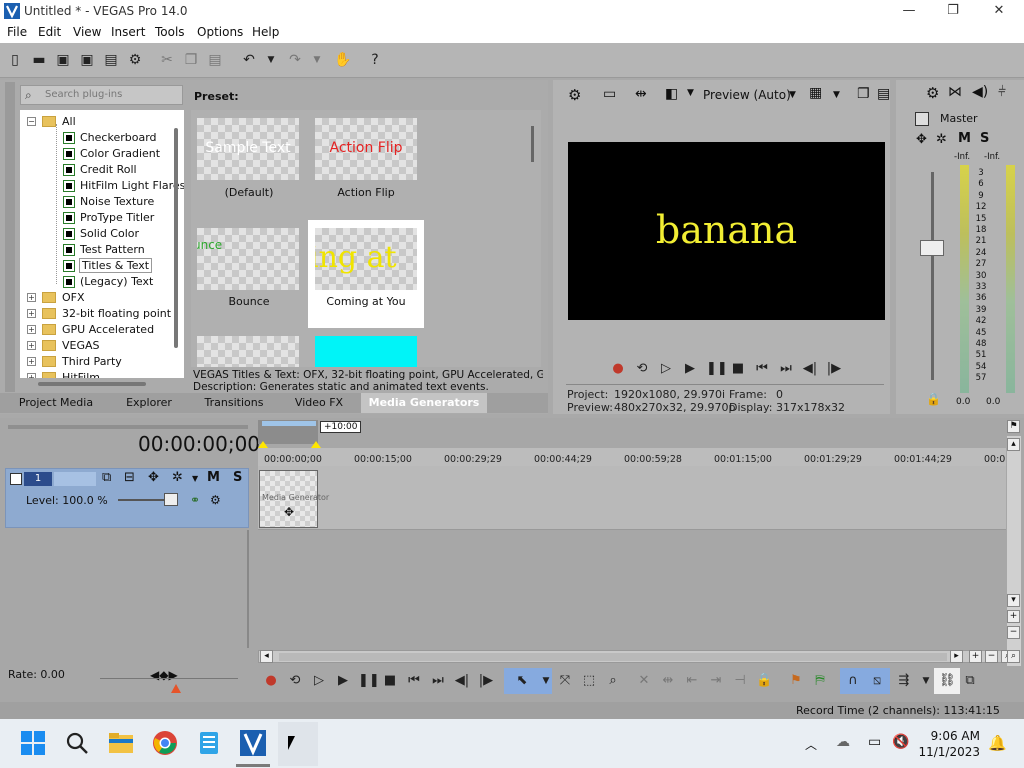 This screenshot has height=768, width=1024. Describe the element at coordinates (414, 681) in the screenshot. I see `timeline-go-start-icon: ⏮` at that location.